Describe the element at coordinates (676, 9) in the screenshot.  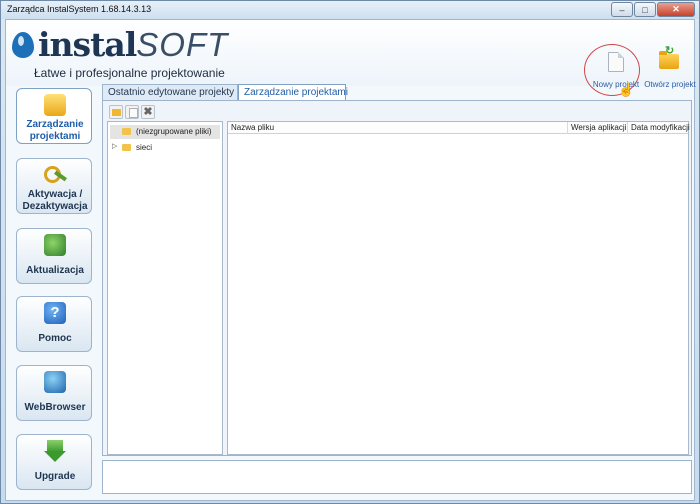
I see `close-button: ✕` at that location.